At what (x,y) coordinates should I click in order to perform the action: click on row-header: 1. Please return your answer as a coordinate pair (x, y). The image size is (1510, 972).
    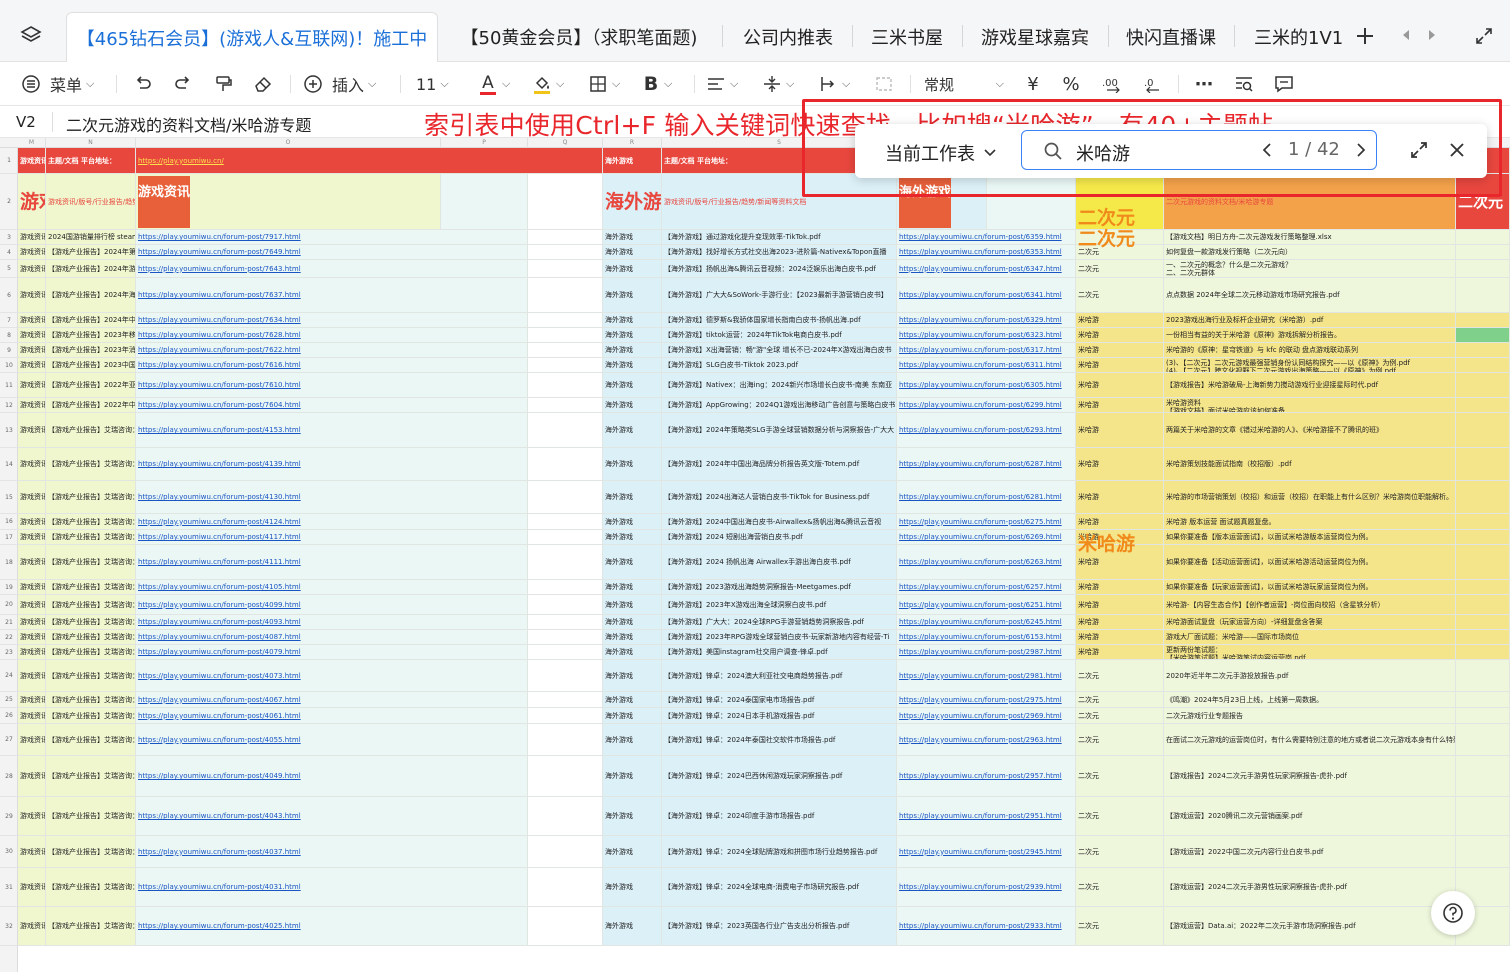
    Looking at the image, I should click on (9, 161).